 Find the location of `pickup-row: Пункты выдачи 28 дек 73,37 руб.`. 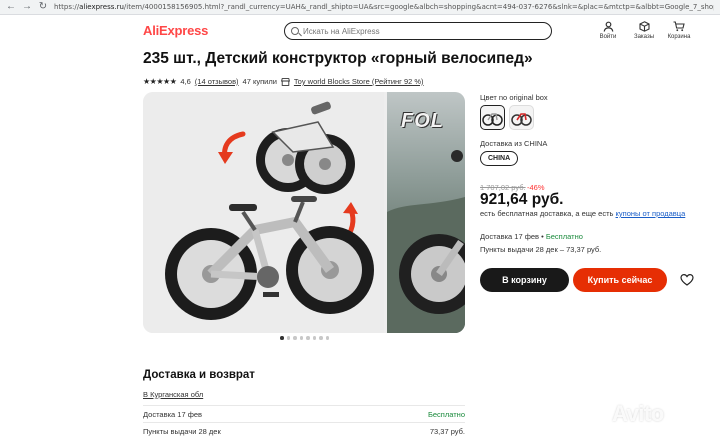

pickup-row: Пункты выдачи 28 дек 73,37 руб. is located at coordinates (304, 429).